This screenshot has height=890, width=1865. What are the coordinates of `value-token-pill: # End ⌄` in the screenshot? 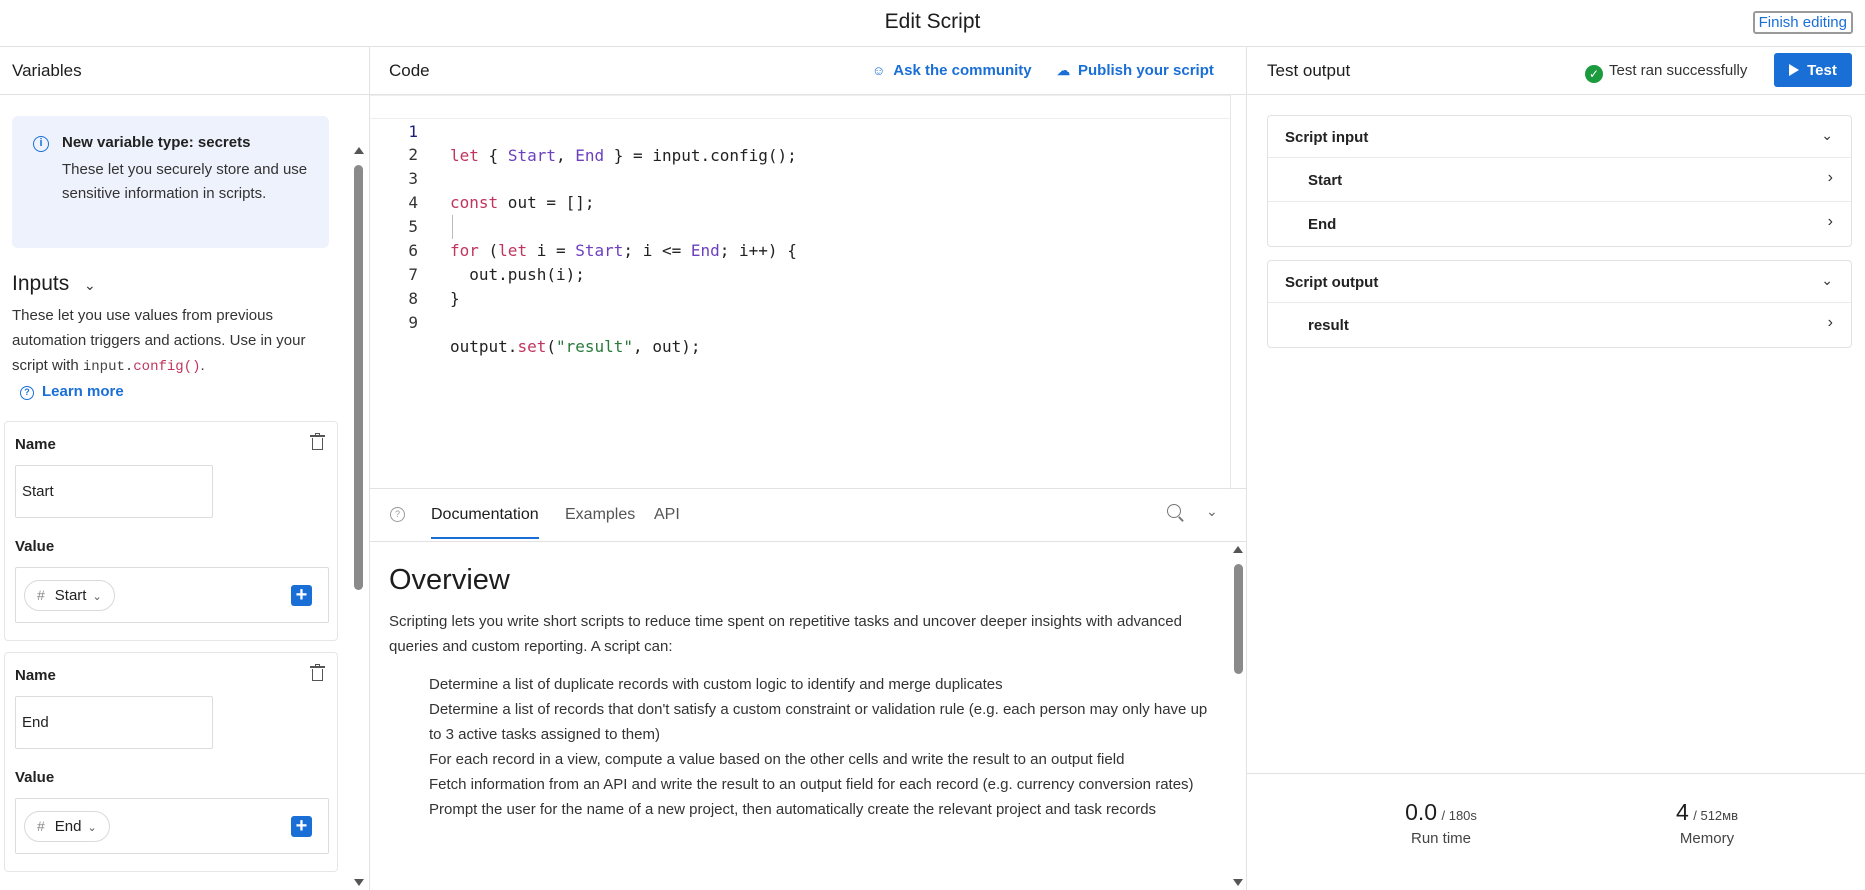 It's located at (67, 826).